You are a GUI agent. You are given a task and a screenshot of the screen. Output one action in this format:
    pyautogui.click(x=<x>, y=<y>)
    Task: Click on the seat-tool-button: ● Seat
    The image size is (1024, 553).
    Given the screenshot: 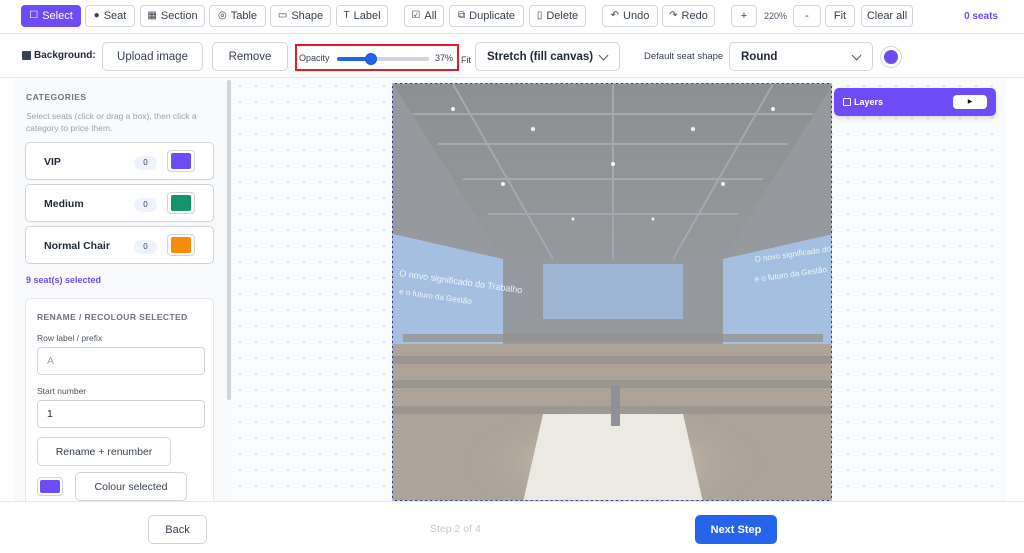 What is the action you would take?
    pyautogui.click(x=110, y=16)
    